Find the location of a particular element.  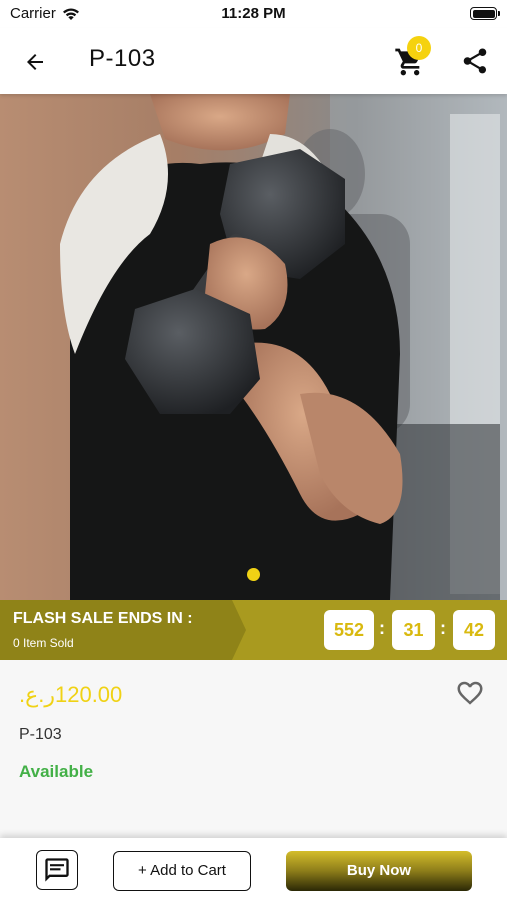

status-bar: Carrier 11:28 PM is located at coordinates (253, 14).